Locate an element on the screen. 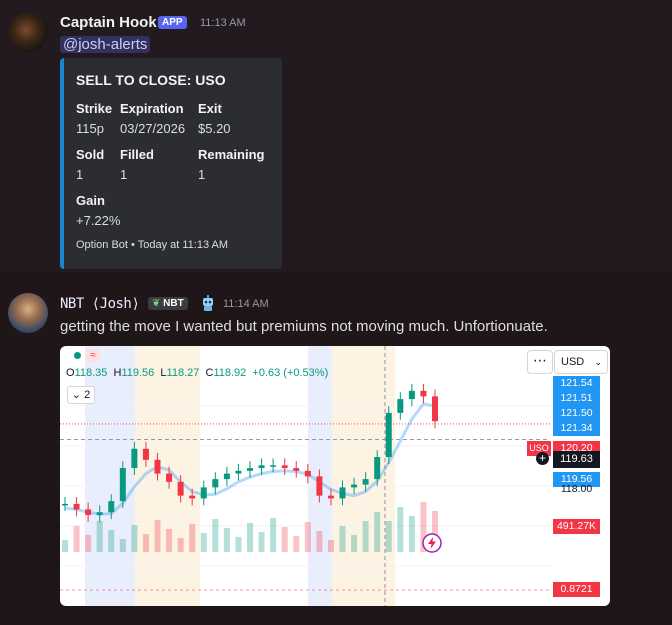 The height and width of the screenshot is (625, 672). field-label-strike: Strike is located at coordinates (94, 108).